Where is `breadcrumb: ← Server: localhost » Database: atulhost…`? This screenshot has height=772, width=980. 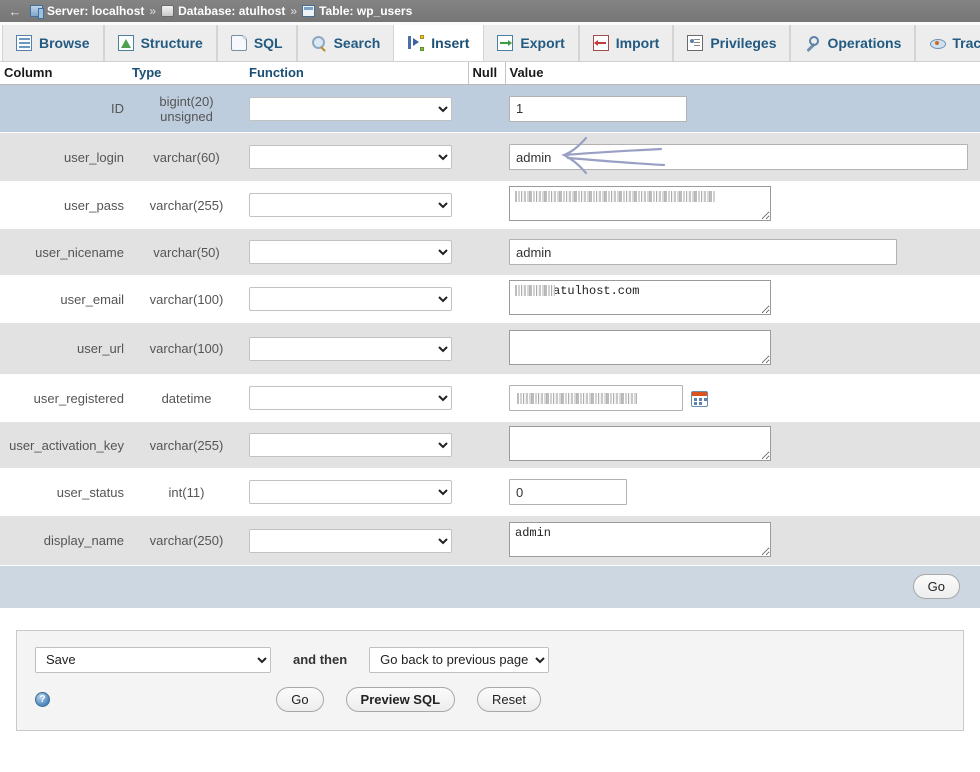
breadcrumb: ← Server: localhost » Database: atulhost… is located at coordinates (490, 11).